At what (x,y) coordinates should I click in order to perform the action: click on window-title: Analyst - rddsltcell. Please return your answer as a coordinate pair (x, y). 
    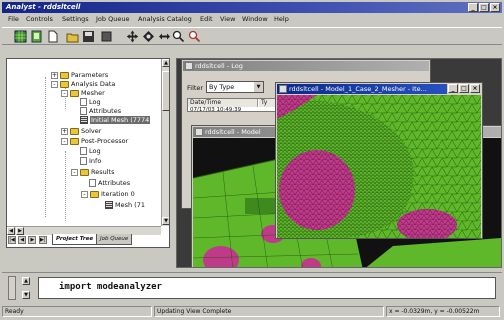
    Looking at the image, I should click on (43, 7).